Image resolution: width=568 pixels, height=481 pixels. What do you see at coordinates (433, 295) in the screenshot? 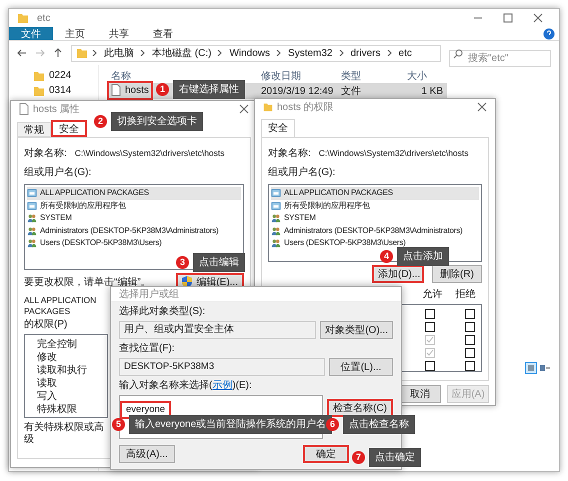
I see `allow-column-header: 允许` at bounding box center [433, 295].